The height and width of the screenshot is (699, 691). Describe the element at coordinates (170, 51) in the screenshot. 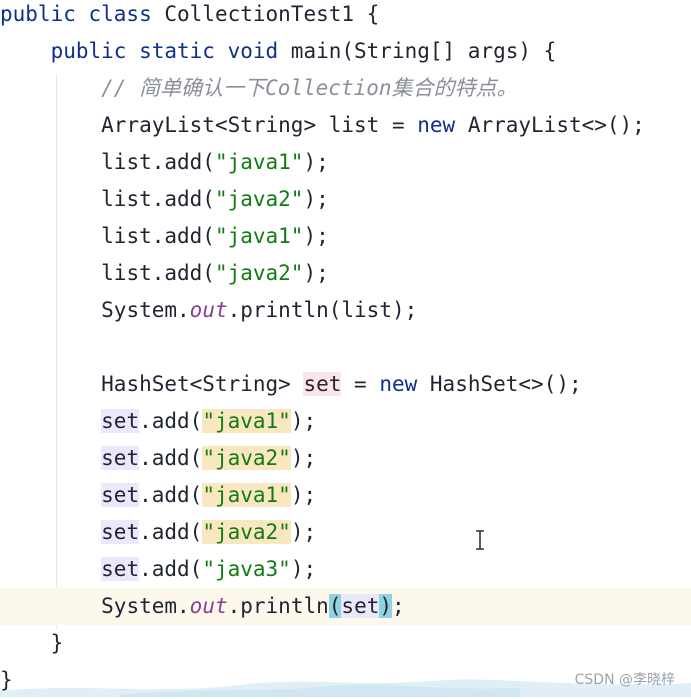

I see `keyword-public-static-void: public static void` at that location.